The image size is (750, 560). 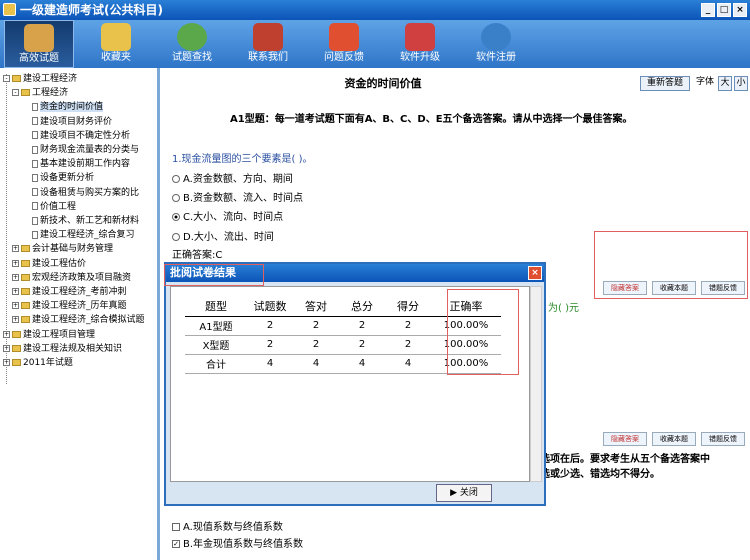 What do you see at coordinates (40, 93) in the screenshot?
I see `tree-node: - 工程经济` at bounding box center [40, 93].